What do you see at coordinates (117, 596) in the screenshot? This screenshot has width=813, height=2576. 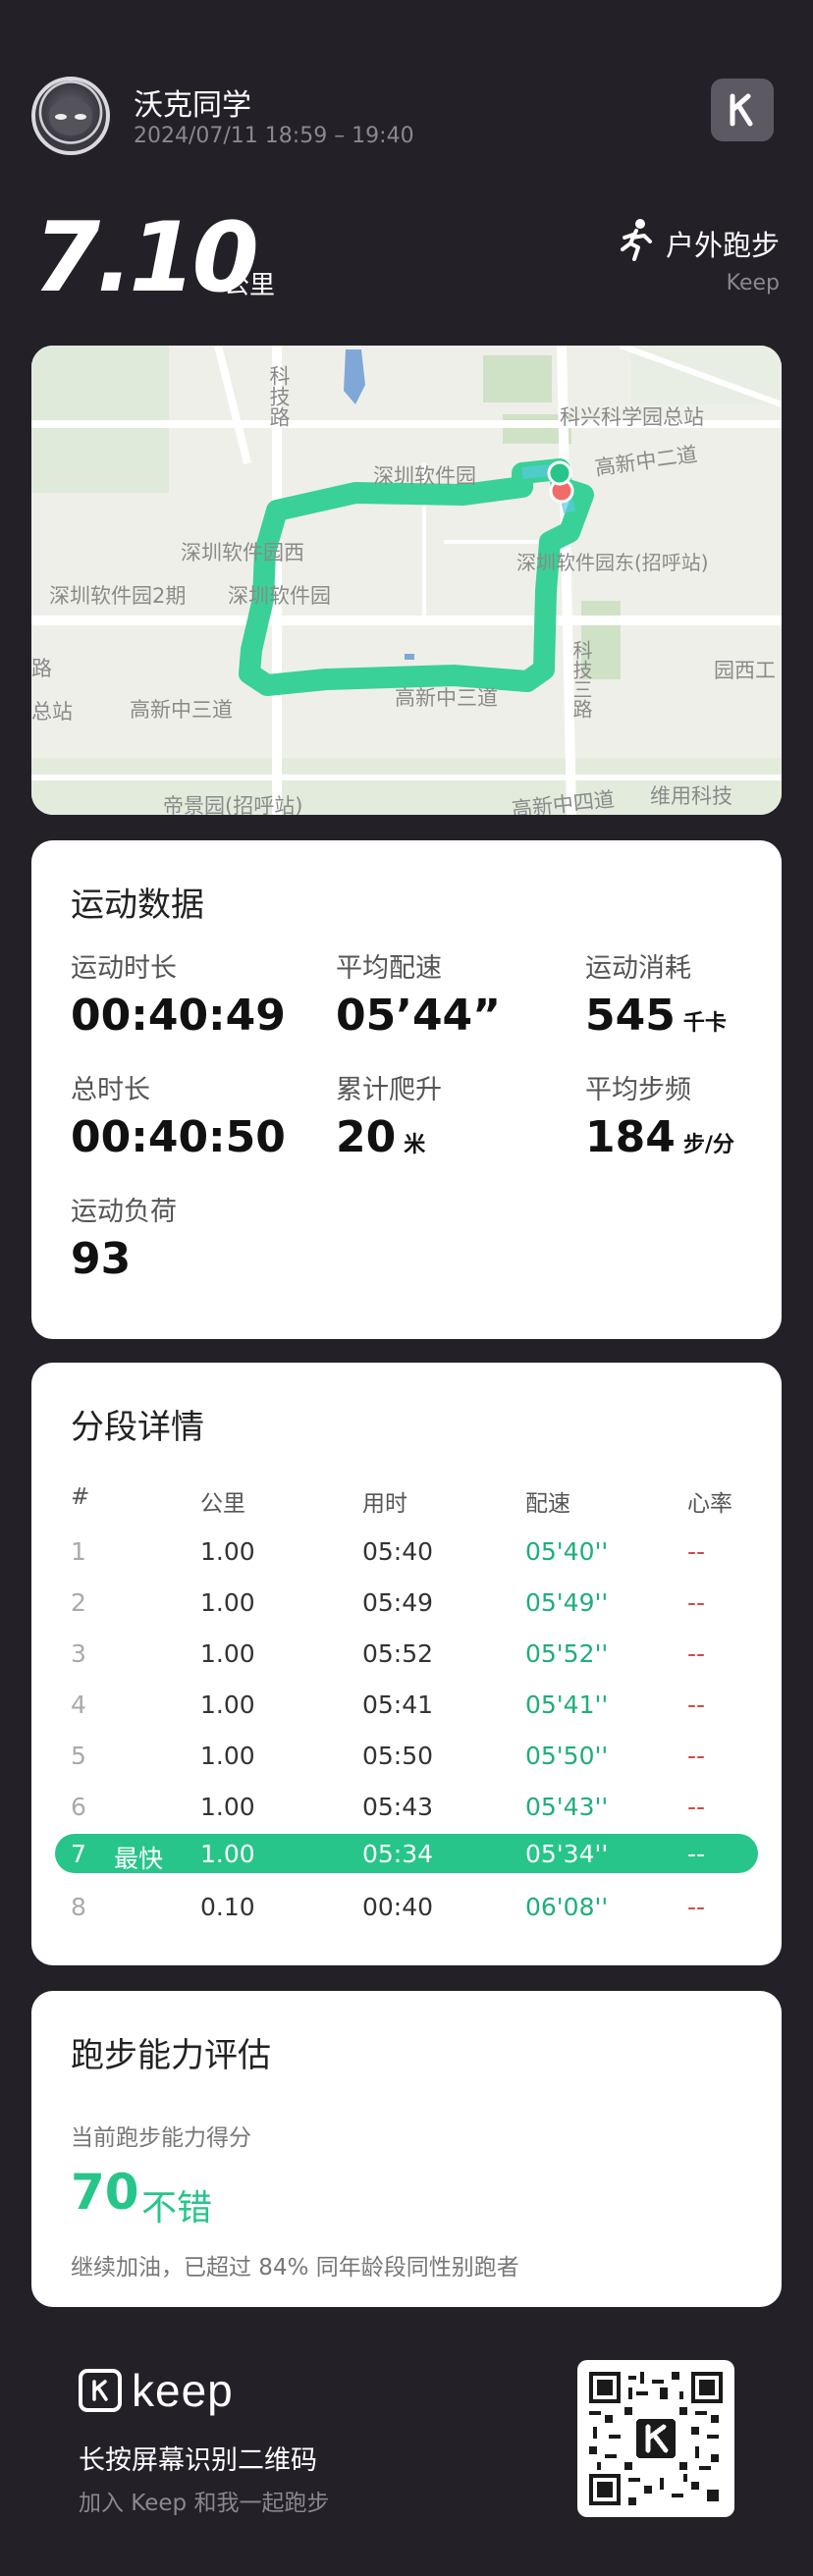 I see `map-label: 深圳软件园2期` at bounding box center [117, 596].